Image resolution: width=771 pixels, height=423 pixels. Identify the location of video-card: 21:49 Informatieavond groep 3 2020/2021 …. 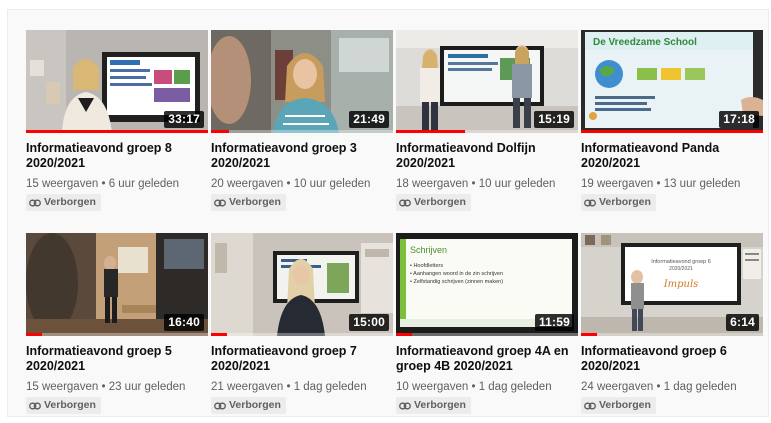
(302, 125).